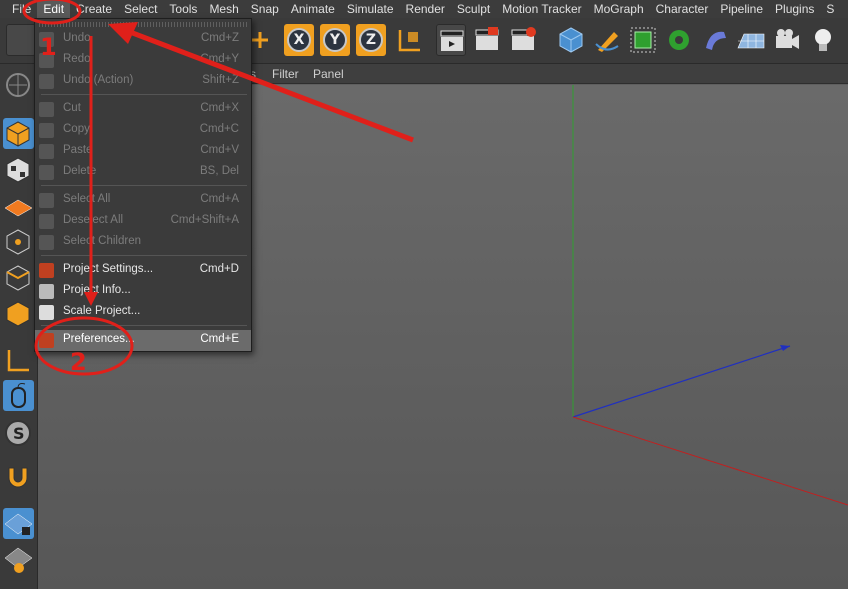  What do you see at coordinates (219, 59) in the screenshot?
I see `menu-item-shortcut: Cmd+Y` at bounding box center [219, 59].